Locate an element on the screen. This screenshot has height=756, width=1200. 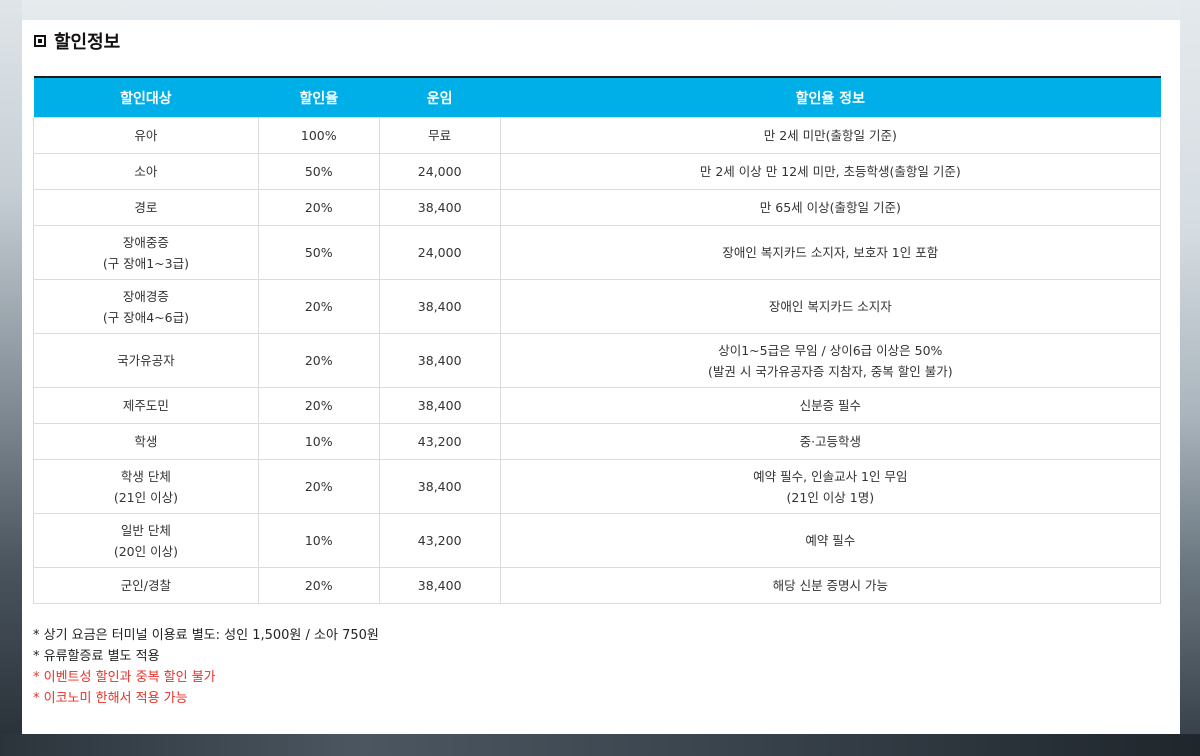
cell-target: 군인/경찰 is located at coordinates (146, 585).